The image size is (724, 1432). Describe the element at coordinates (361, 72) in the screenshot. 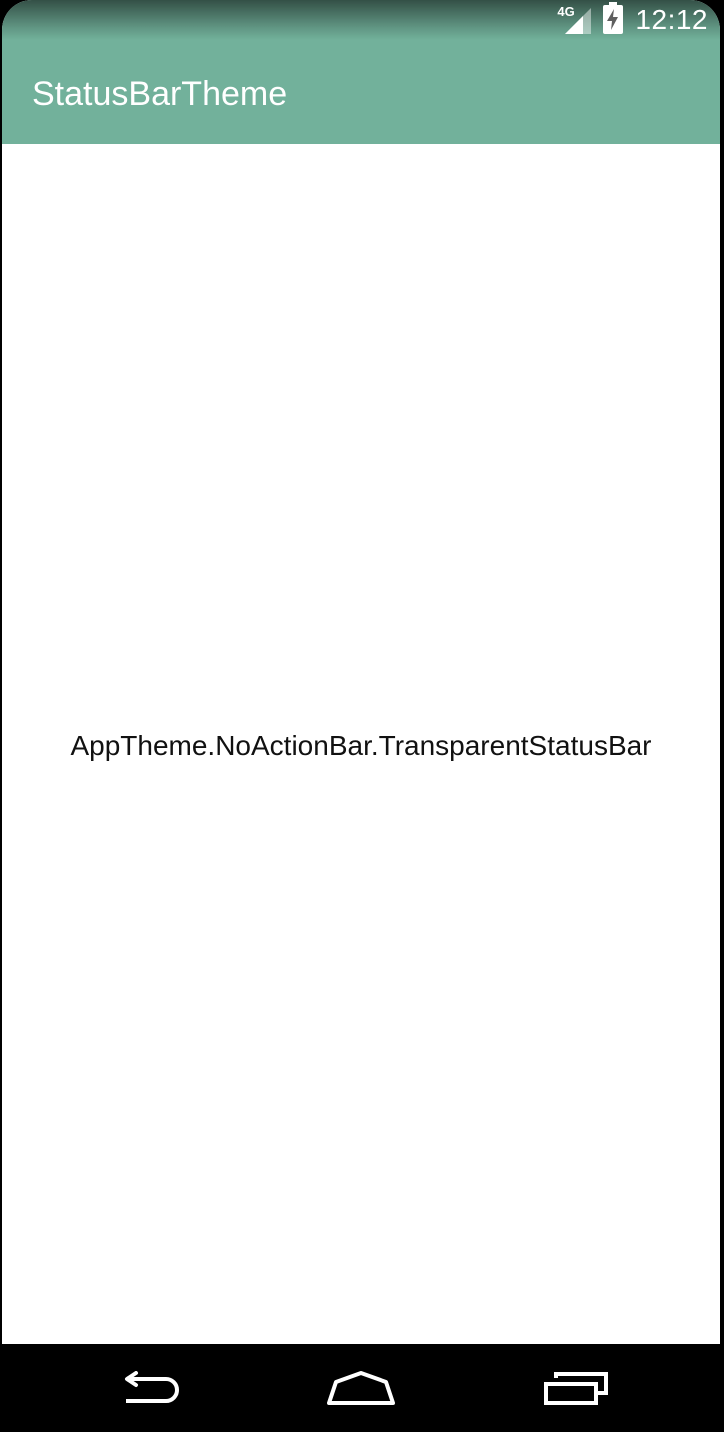

I see `app-bar: 4G 12:12 StatusBarTheme` at that location.